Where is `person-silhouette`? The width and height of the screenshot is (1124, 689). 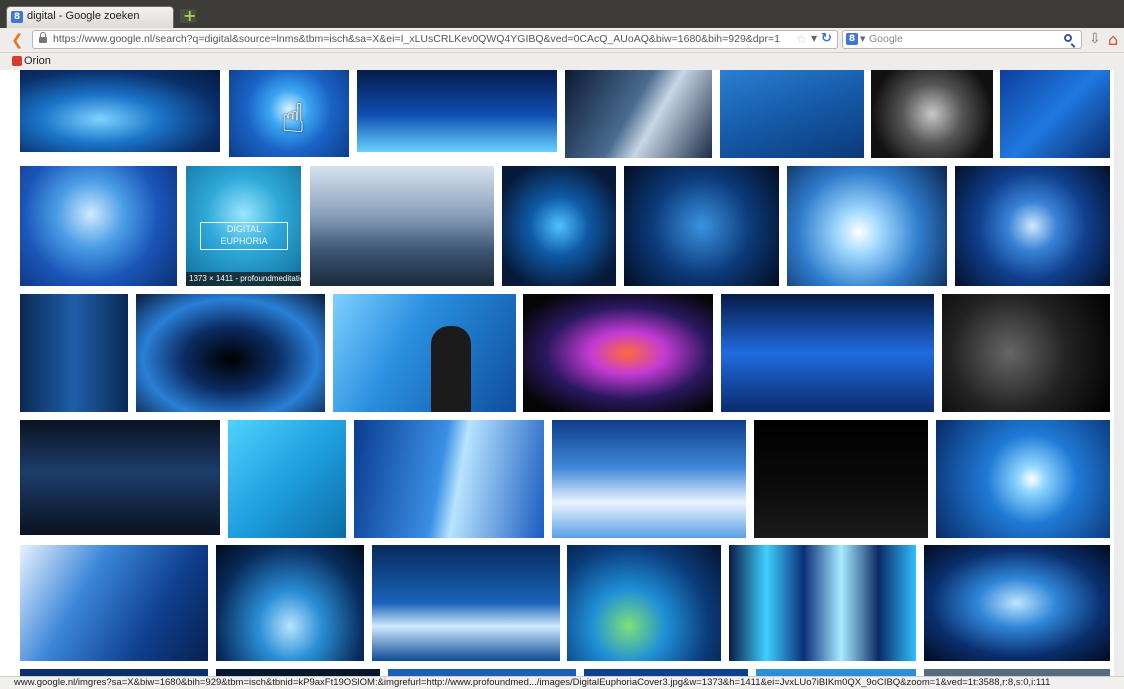
person-silhouette is located at coordinates (451, 369).